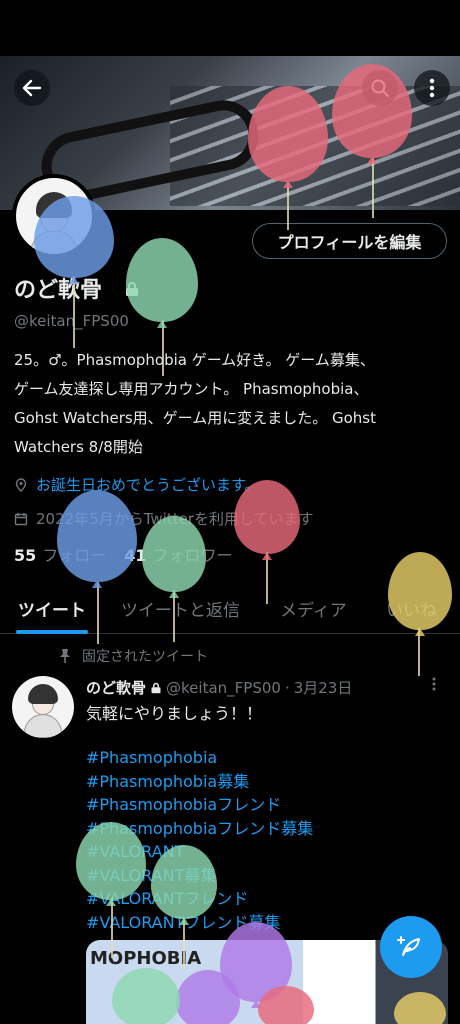  I want to click on edit-profile-button: プロフィールを編集, so click(349, 241).